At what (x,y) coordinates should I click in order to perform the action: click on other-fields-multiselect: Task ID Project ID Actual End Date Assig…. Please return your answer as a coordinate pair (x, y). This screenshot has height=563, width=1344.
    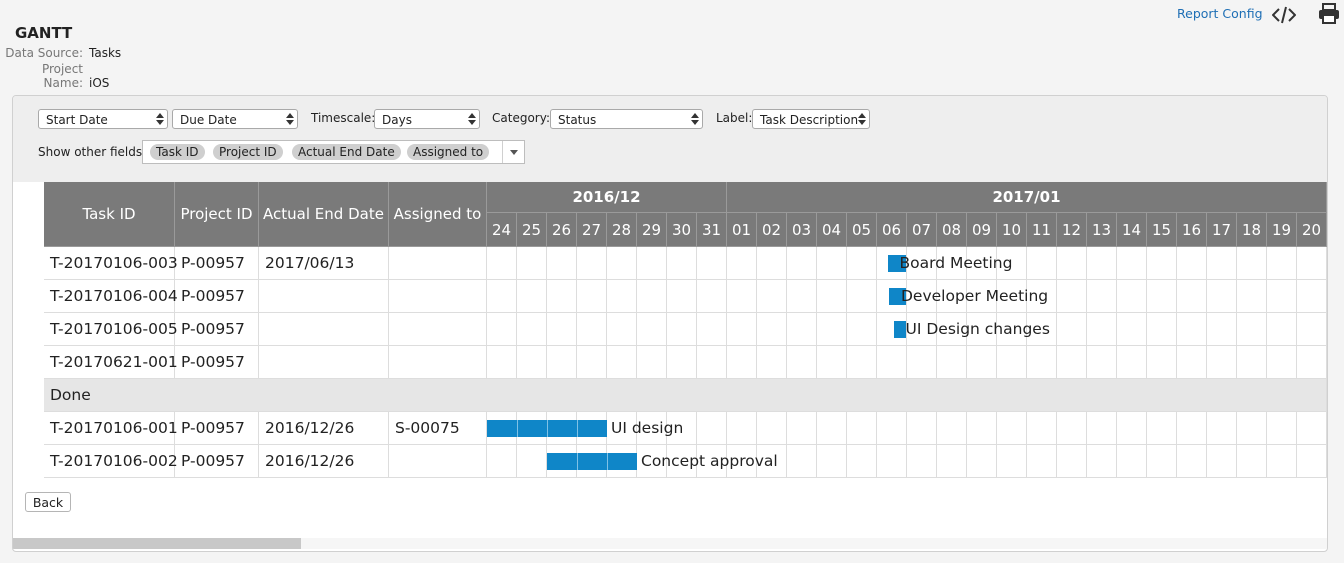
    Looking at the image, I should click on (333, 152).